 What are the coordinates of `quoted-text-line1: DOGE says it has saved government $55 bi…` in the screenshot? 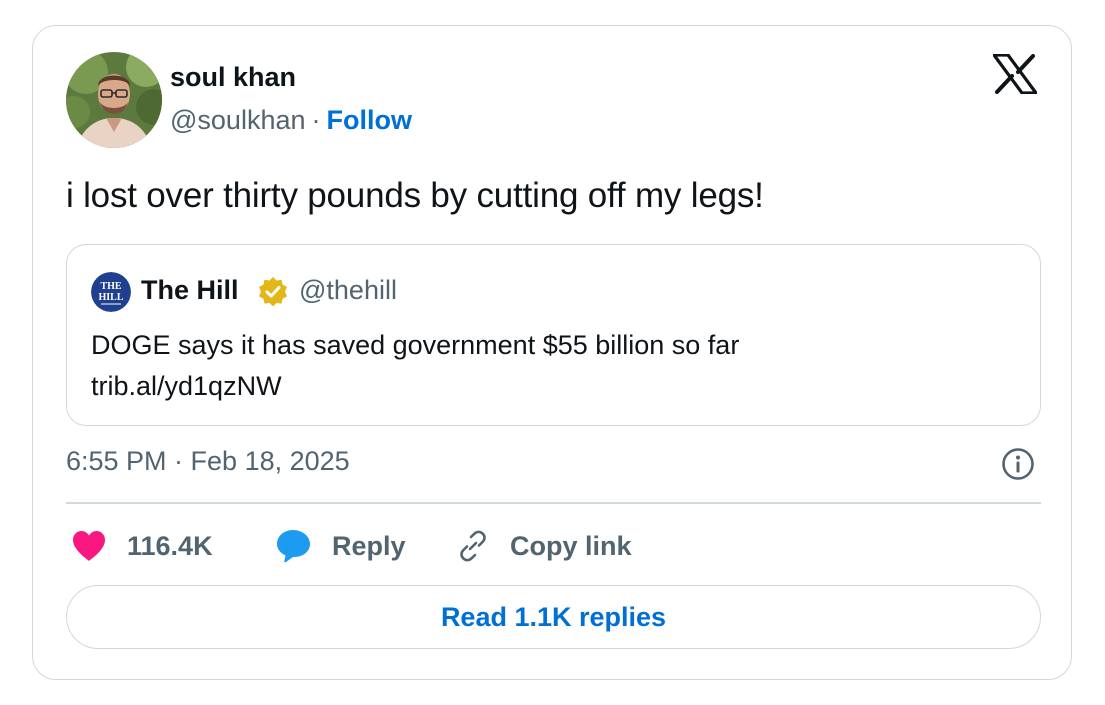 It's located at (415, 345).